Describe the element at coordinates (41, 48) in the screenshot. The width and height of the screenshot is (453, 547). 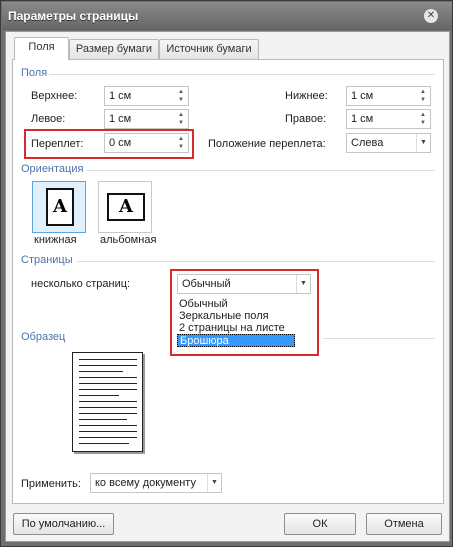
I see `tab-margins: Поля` at that location.